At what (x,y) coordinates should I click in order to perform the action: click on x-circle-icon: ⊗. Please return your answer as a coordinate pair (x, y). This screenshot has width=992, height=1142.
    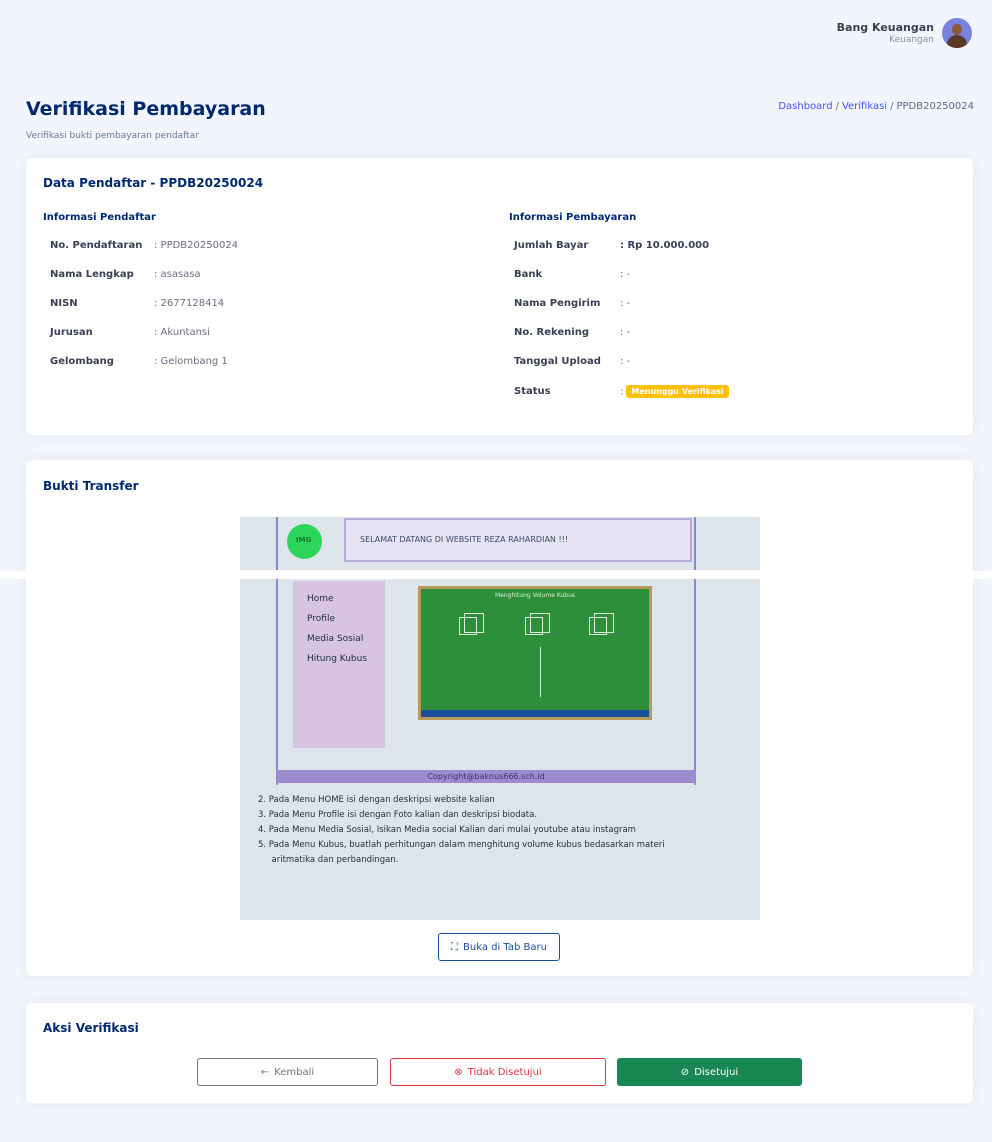
    Looking at the image, I should click on (458, 1072).